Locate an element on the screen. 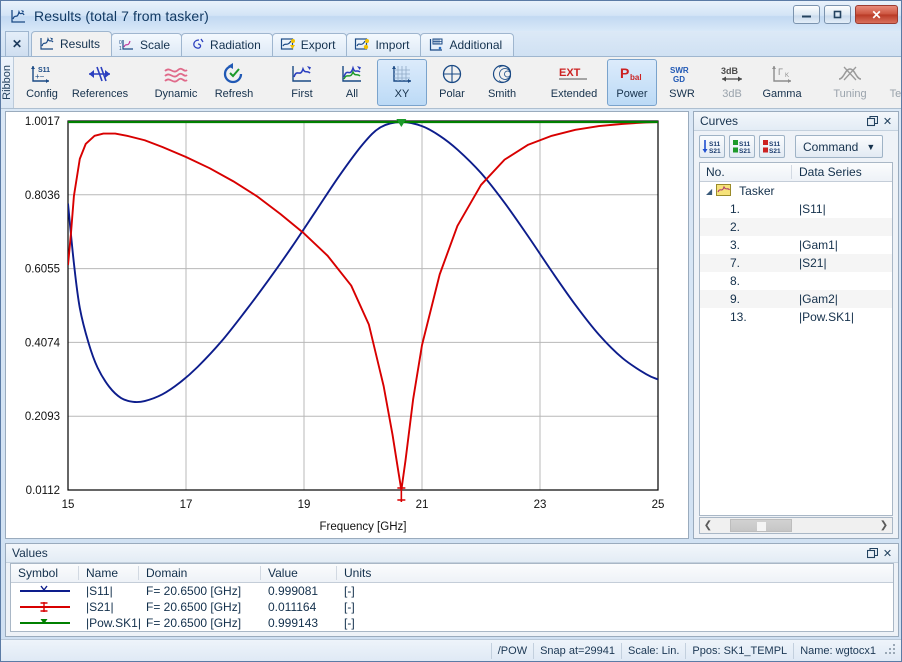 This screenshot has width=902, height=662. resize-grip-icon is located at coordinates (892, 651).